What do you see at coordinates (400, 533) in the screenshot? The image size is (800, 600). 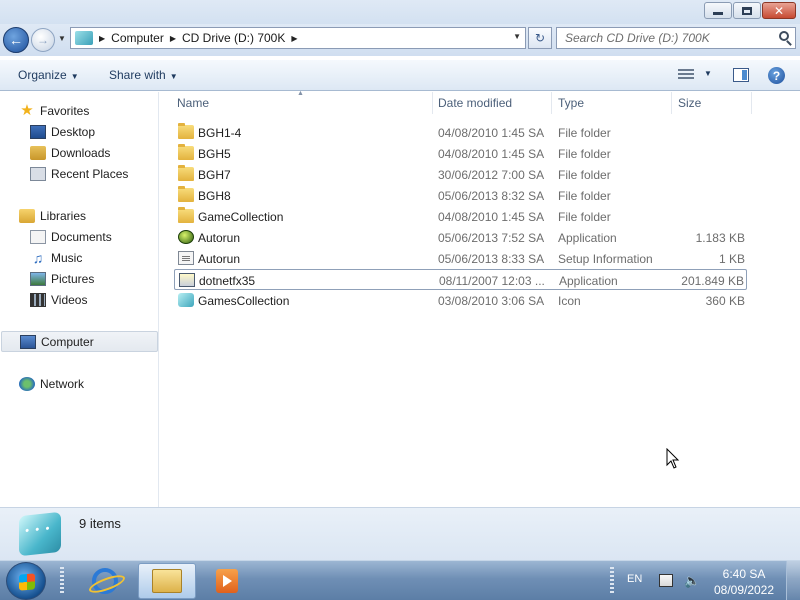 I see `details-pane: 9 items` at bounding box center [400, 533].